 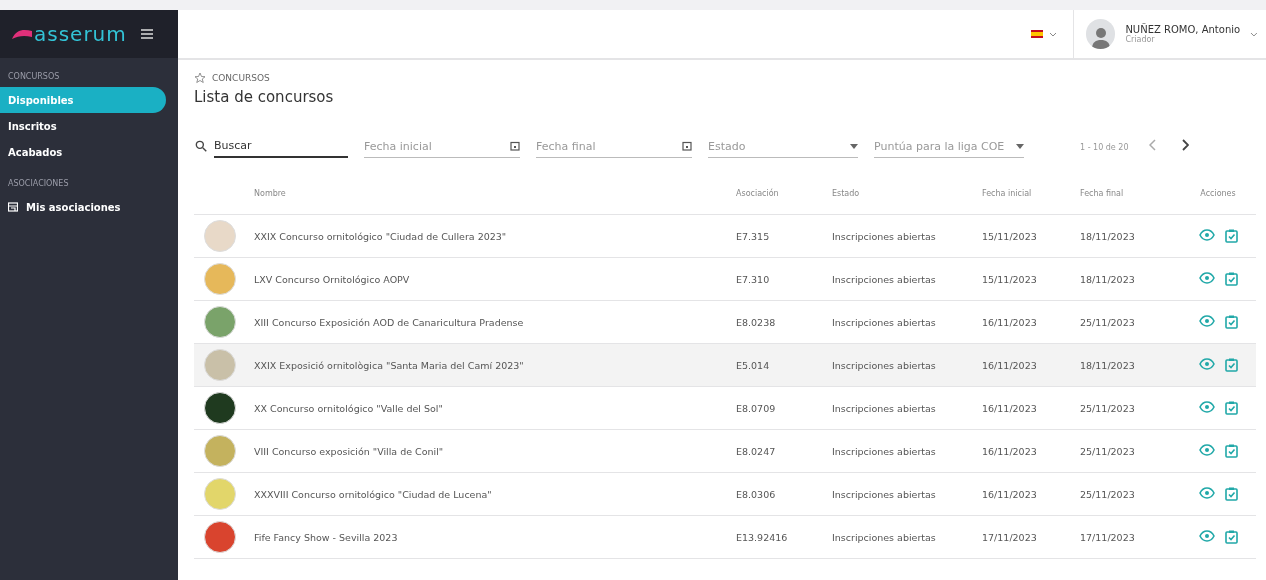 What do you see at coordinates (281, 146) in the screenshot?
I see `search-field: Buscar` at bounding box center [281, 146].